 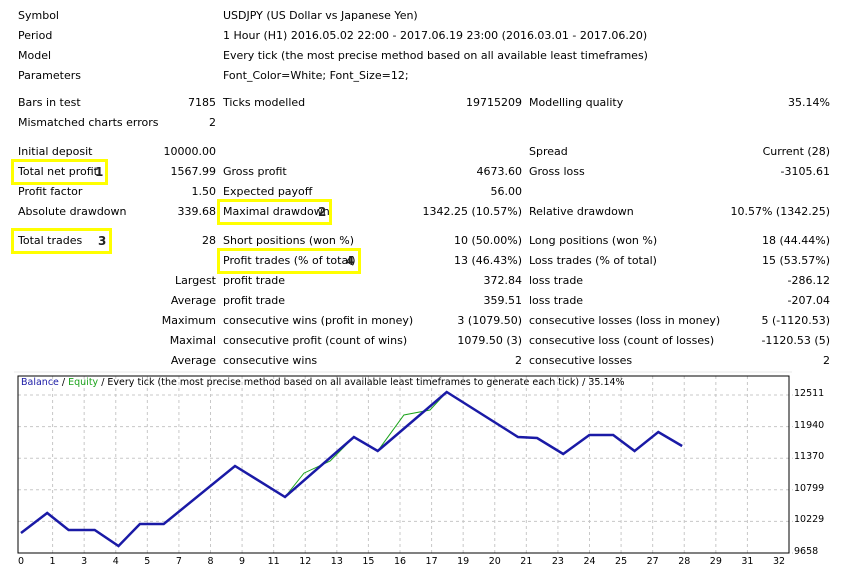 I want to click on x-tick-label: 28, so click(x=684, y=561).